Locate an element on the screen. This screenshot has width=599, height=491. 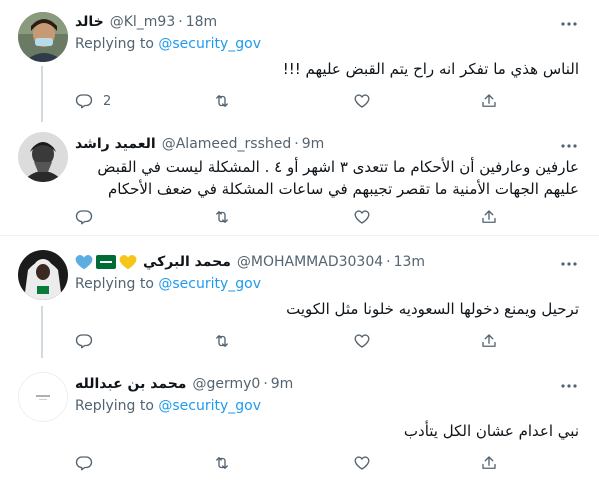
tweet-header: العميد راشد @Alameed_rsshed · 9m is located at coordinates (199, 144).